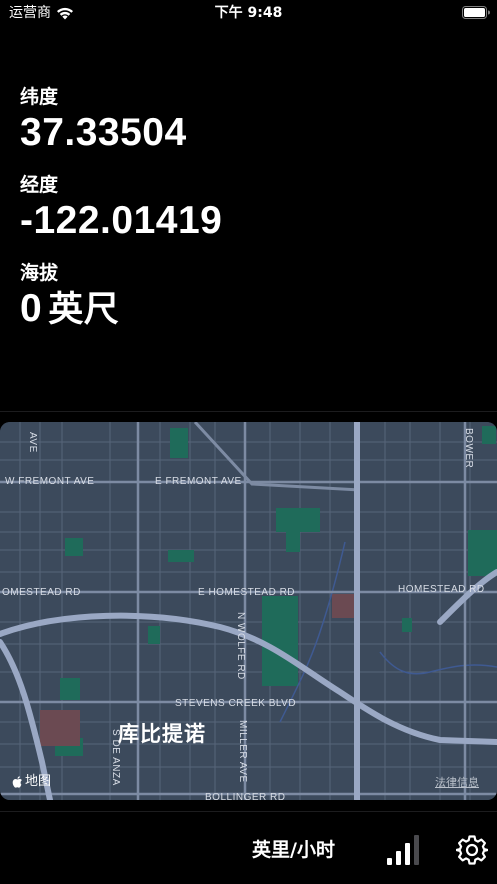 The width and height of the screenshot is (497, 884). Describe the element at coordinates (468, 448) in the screenshot. I see `street-label-bowers: BOWER` at that location.